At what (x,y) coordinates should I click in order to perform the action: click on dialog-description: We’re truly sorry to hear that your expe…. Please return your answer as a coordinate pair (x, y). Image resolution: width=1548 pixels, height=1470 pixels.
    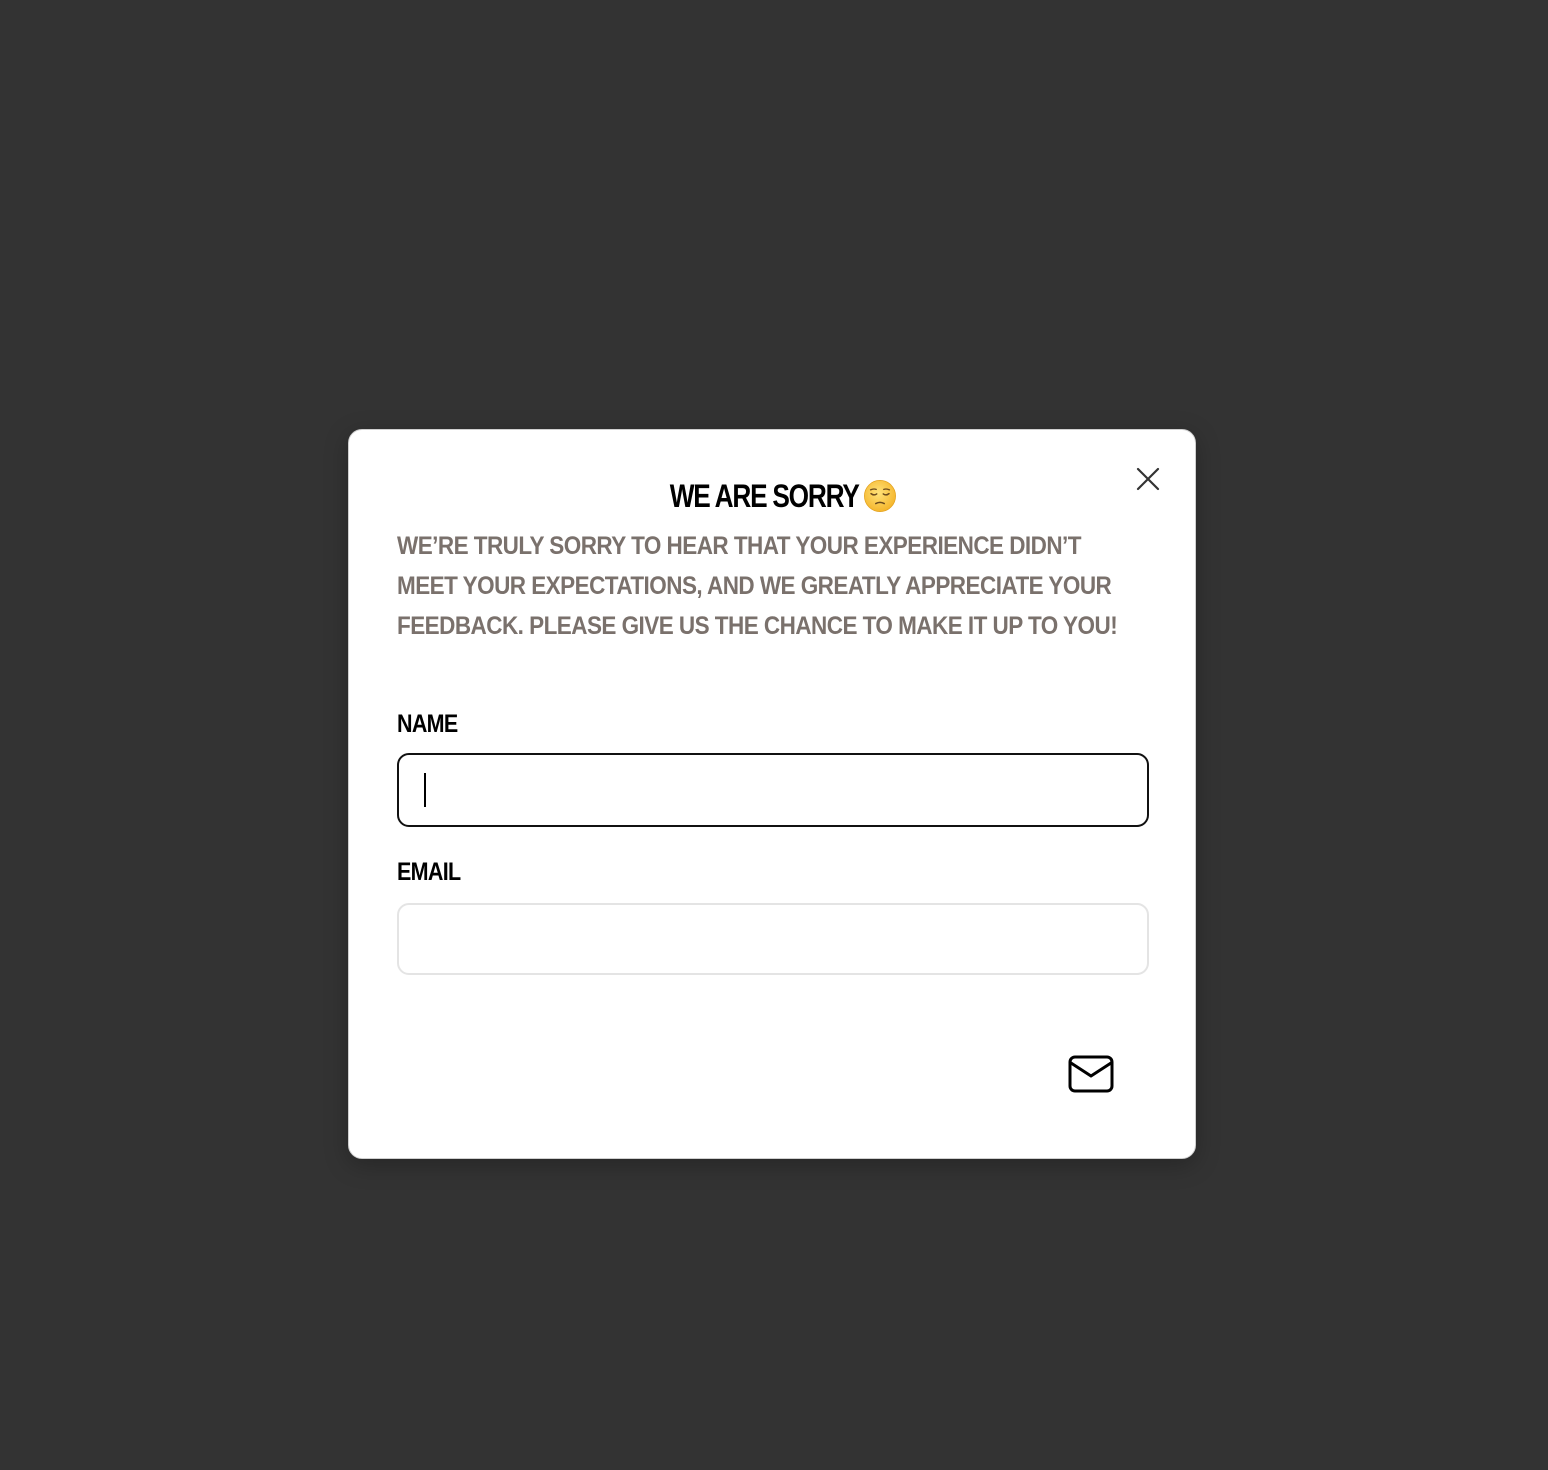
    Looking at the image, I should click on (757, 586).